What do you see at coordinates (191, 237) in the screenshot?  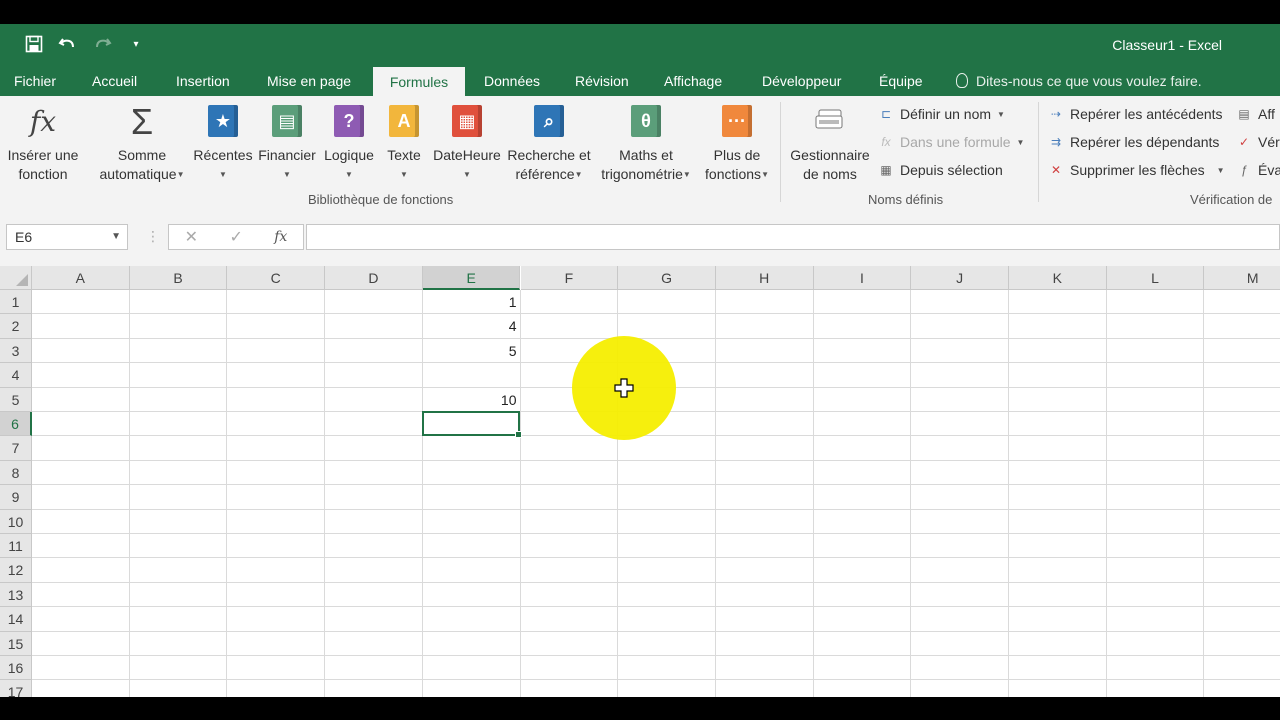 I see `cancel-icon: ✕` at bounding box center [191, 237].